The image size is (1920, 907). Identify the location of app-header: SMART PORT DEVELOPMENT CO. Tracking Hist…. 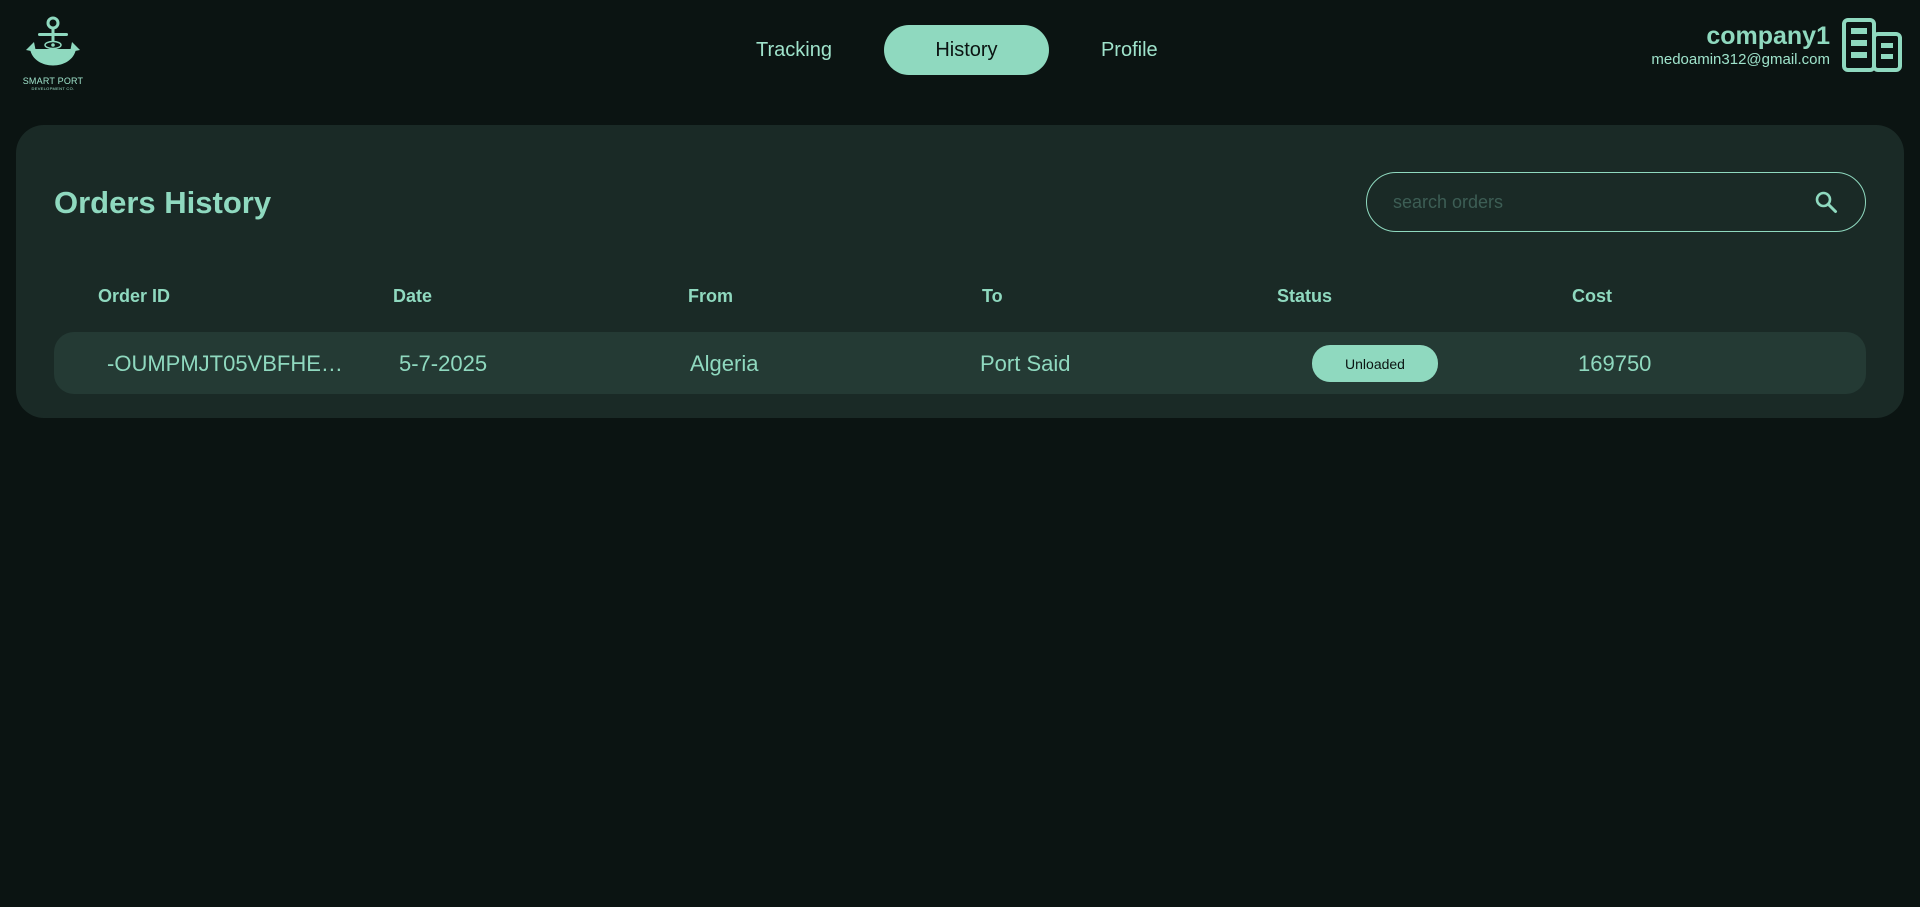
(960, 57).